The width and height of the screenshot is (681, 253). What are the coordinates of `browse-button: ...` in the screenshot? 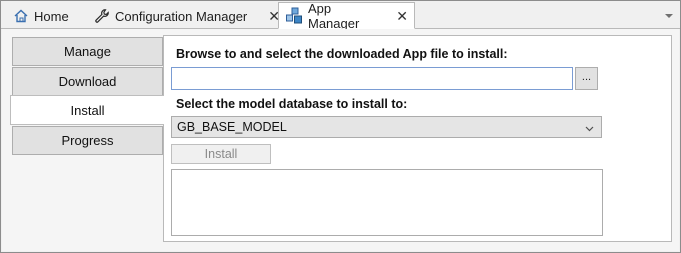 It's located at (586, 78).